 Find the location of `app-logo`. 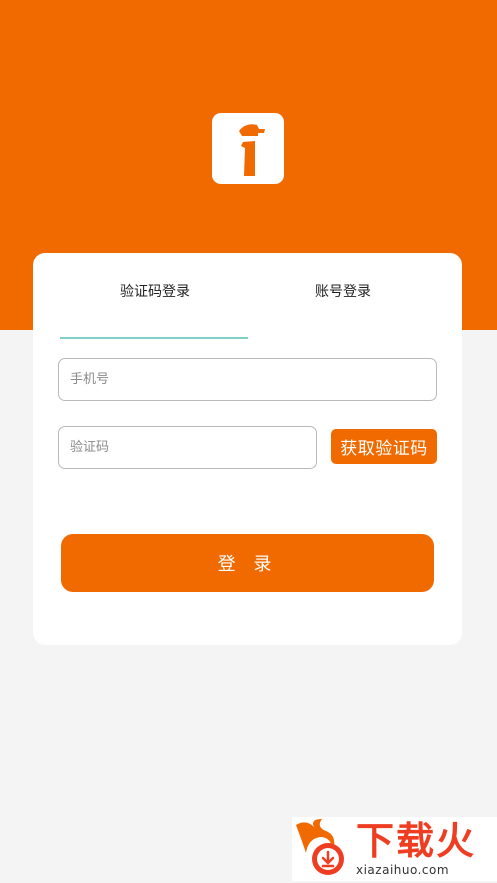

app-logo is located at coordinates (248, 148).